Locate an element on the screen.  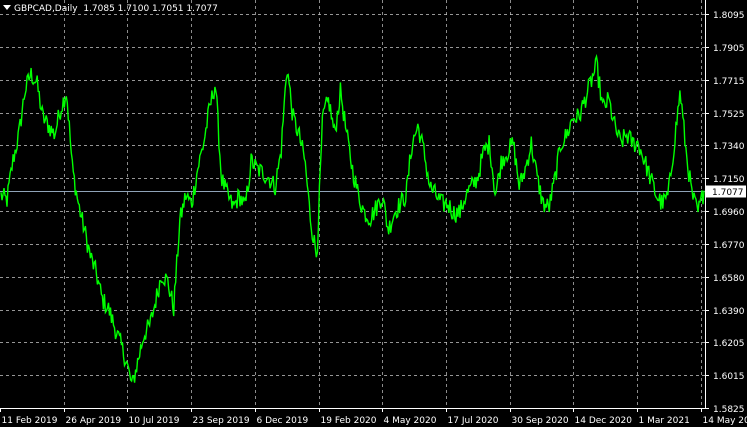
time-tick-label: 19 Feb 2020 is located at coordinates (349, 421).